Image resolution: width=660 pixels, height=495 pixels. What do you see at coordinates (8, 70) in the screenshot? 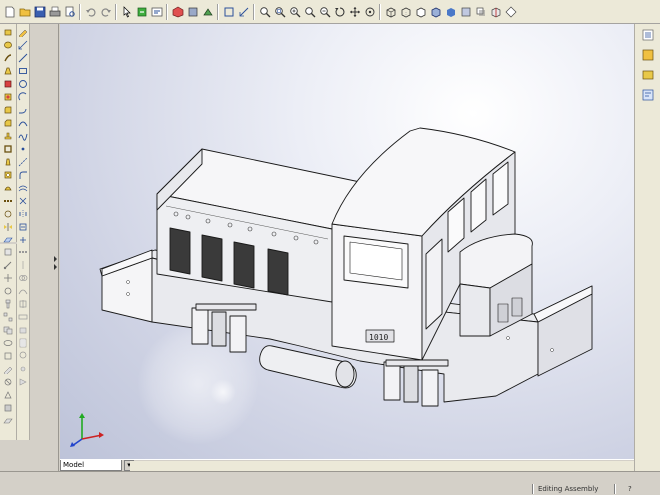
I see `loft-icon` at bounding box center [8, 70].